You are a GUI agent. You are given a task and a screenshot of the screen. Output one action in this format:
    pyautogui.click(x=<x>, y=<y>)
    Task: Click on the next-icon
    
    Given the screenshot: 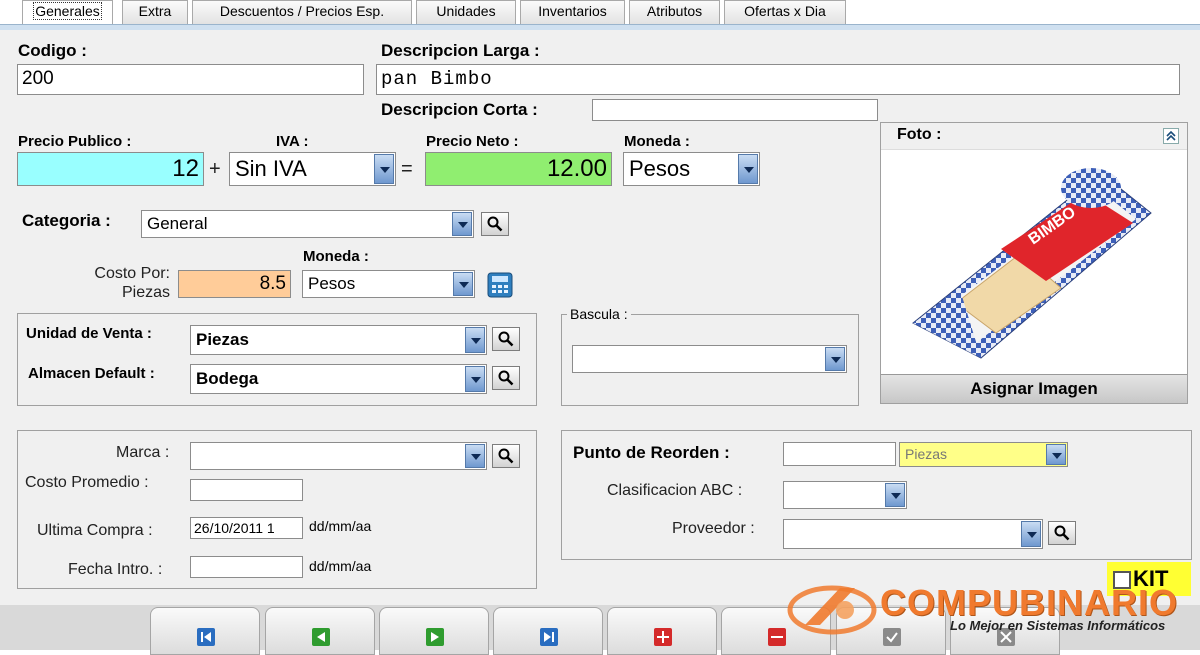 What is the action you would take?
    pyautogui.click(x=435, y=637)
    